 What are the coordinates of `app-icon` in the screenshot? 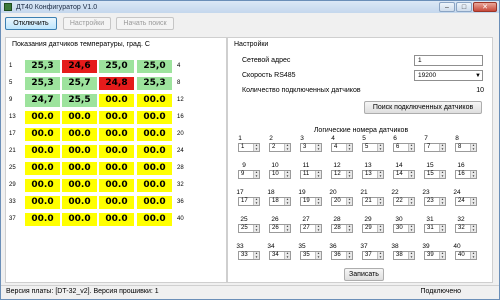 It's located at (8, 7).